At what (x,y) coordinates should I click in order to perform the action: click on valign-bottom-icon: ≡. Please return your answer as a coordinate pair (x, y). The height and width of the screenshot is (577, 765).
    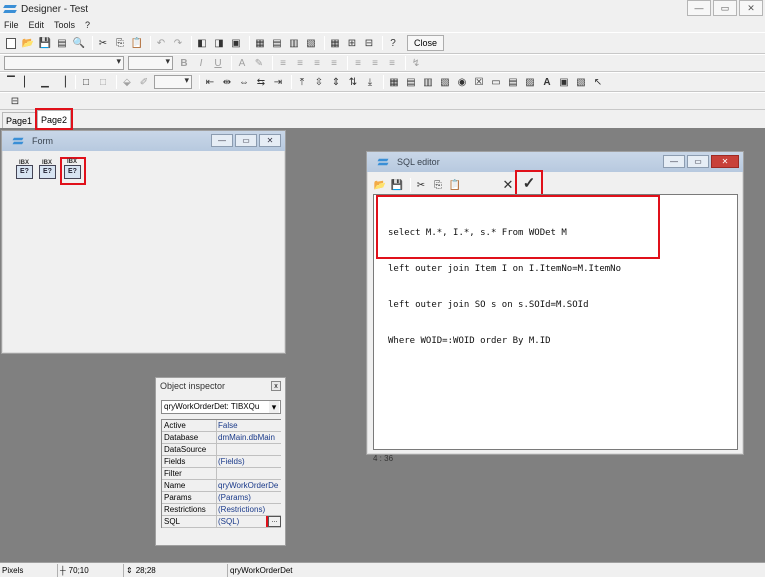
    Looking at the image, I should click on (392, 63).